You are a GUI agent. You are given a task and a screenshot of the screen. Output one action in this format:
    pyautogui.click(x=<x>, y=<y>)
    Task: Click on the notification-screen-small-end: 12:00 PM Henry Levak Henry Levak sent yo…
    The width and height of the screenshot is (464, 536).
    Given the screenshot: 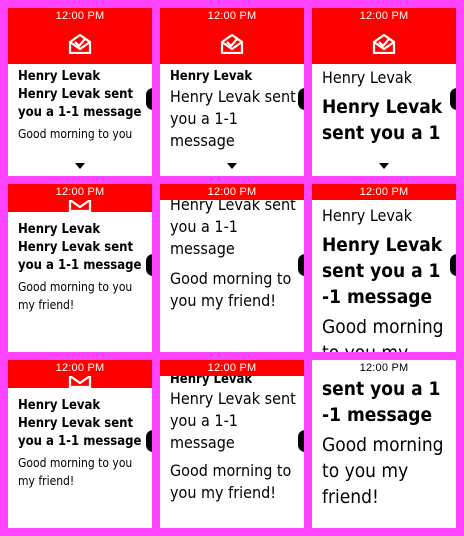 What is the action you would take?
    pyautogui.click(x=80, y=444)
    